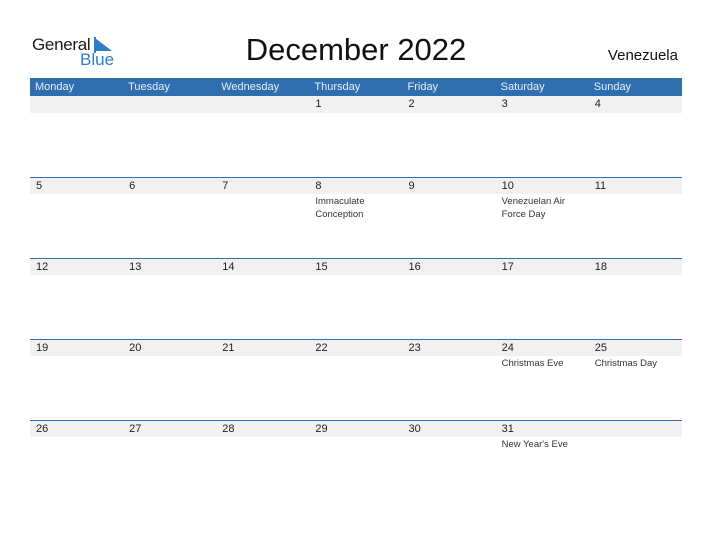 The width and height of the screenshot is (712, 550). I want to click on week-row: 19 20 21 22 23 24 Christmas Eve 25 Christmas Day, so click(356, 379).